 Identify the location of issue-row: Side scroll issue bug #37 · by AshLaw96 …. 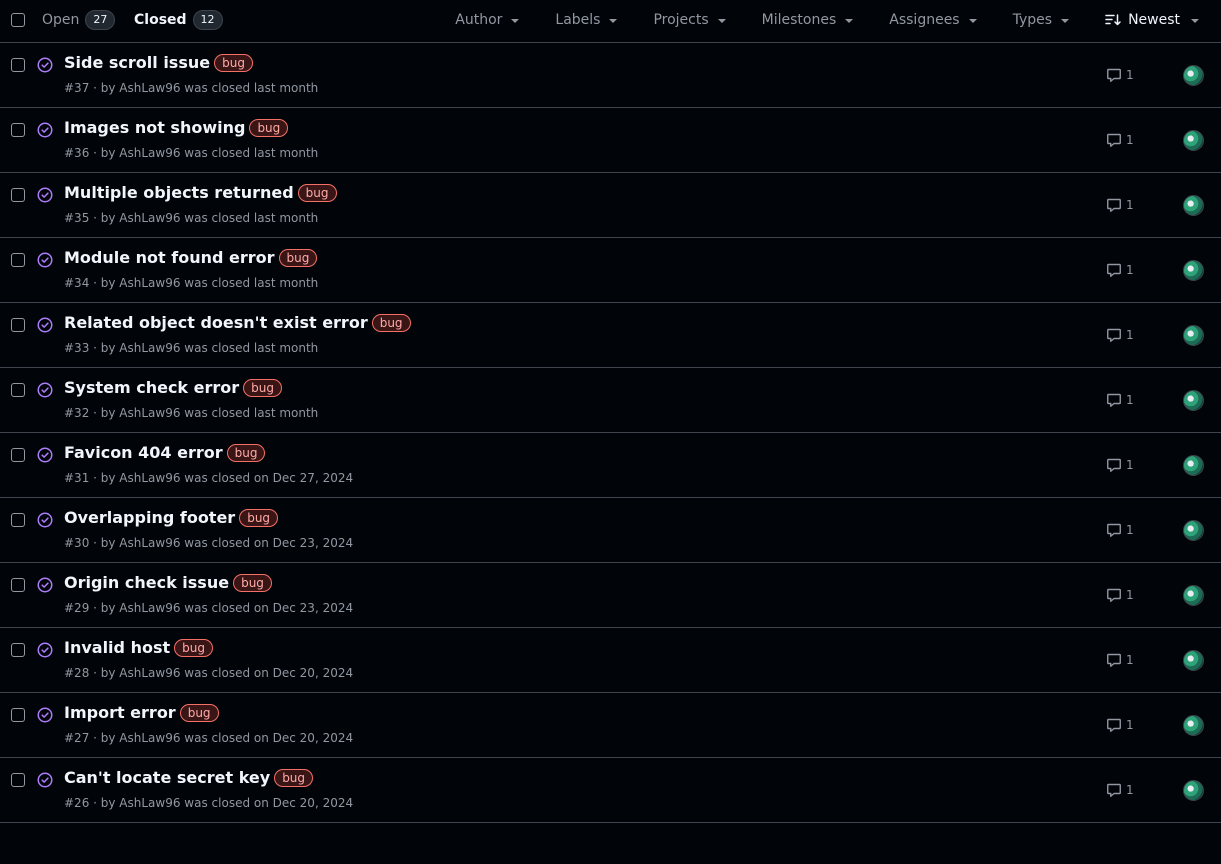
(610, 75).